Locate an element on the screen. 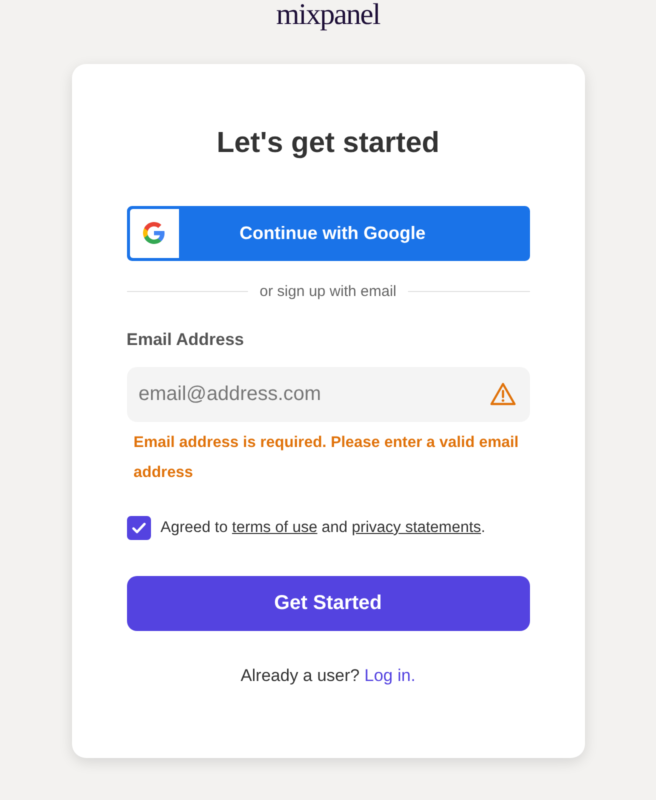 The image size is (656, 800). agree-checkbox is located at coordinates (138, 528).